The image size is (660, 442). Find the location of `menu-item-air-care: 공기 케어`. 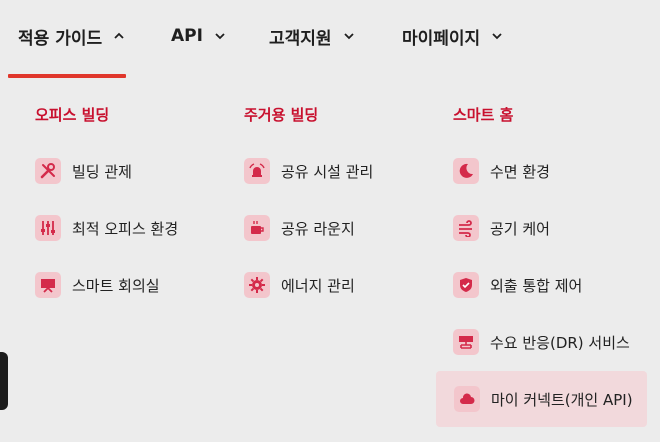

menu-item-air-care: 공기 케어 is located at coordinates (501, 228).